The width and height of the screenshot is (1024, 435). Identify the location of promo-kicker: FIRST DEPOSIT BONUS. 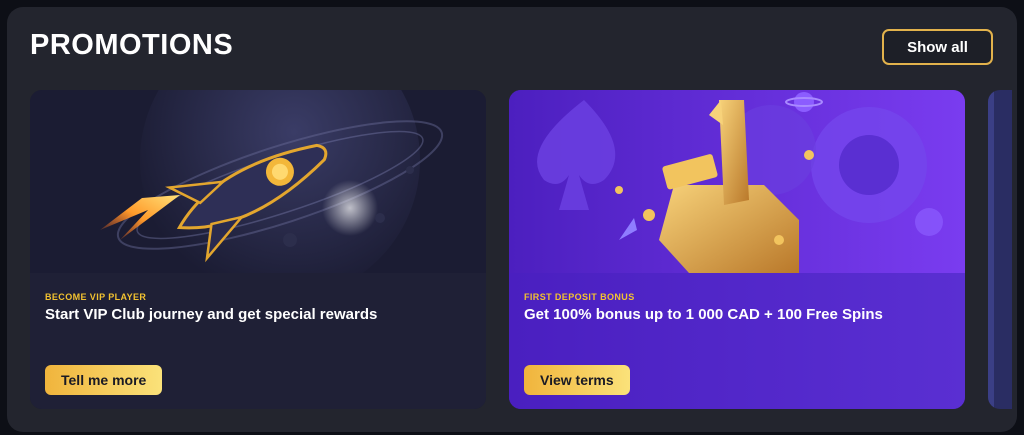
(579, 297).